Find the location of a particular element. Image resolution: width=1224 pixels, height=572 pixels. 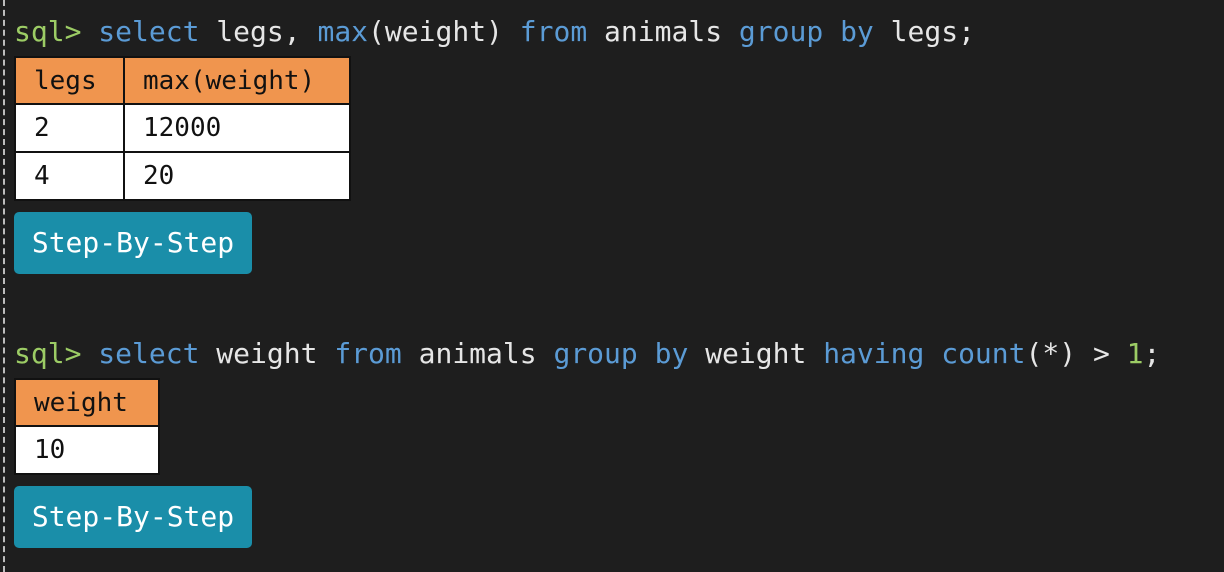

table-cell: 20 is located at coordinates (237, 176).